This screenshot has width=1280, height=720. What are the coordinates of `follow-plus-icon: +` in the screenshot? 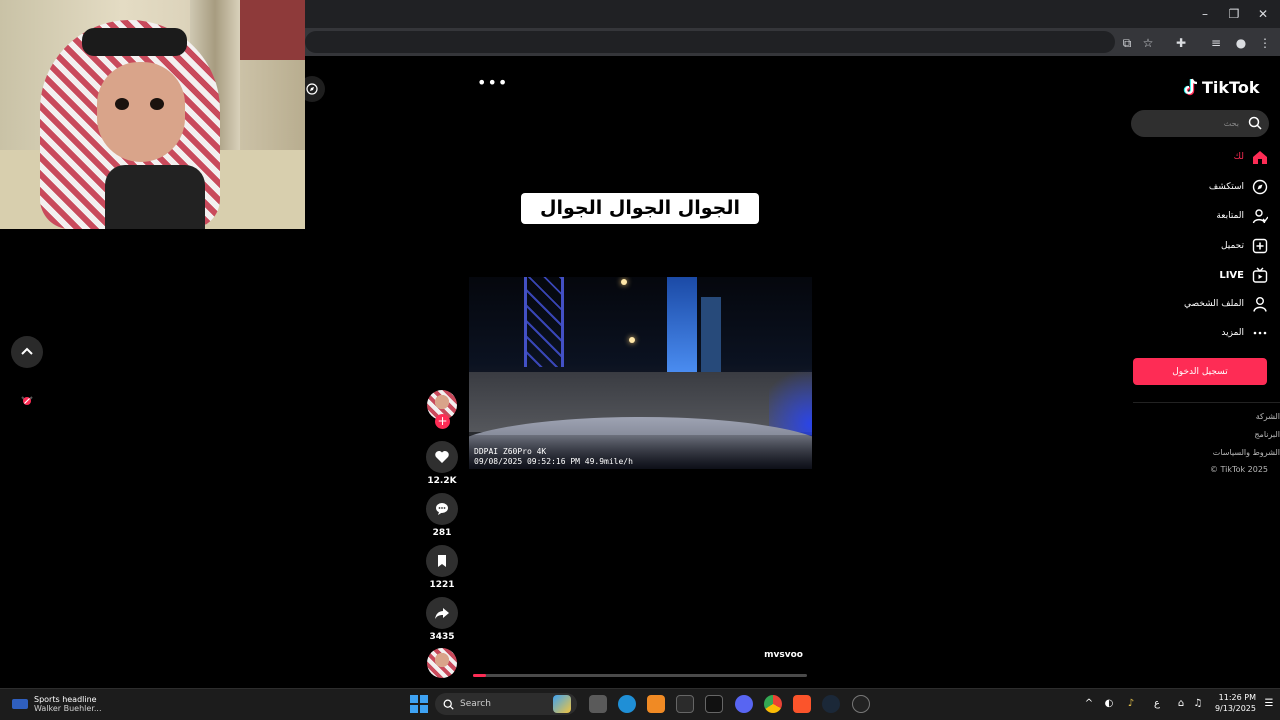 It's located at (442, 421).